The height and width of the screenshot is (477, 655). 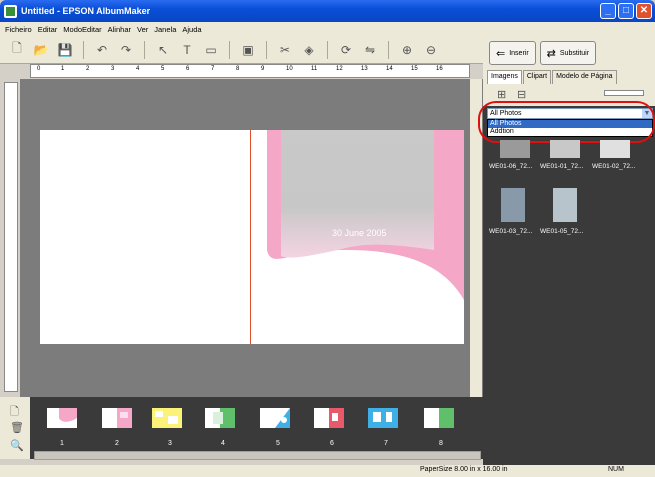 I want to click on vertical-ruler, so click(x=11, y=237).